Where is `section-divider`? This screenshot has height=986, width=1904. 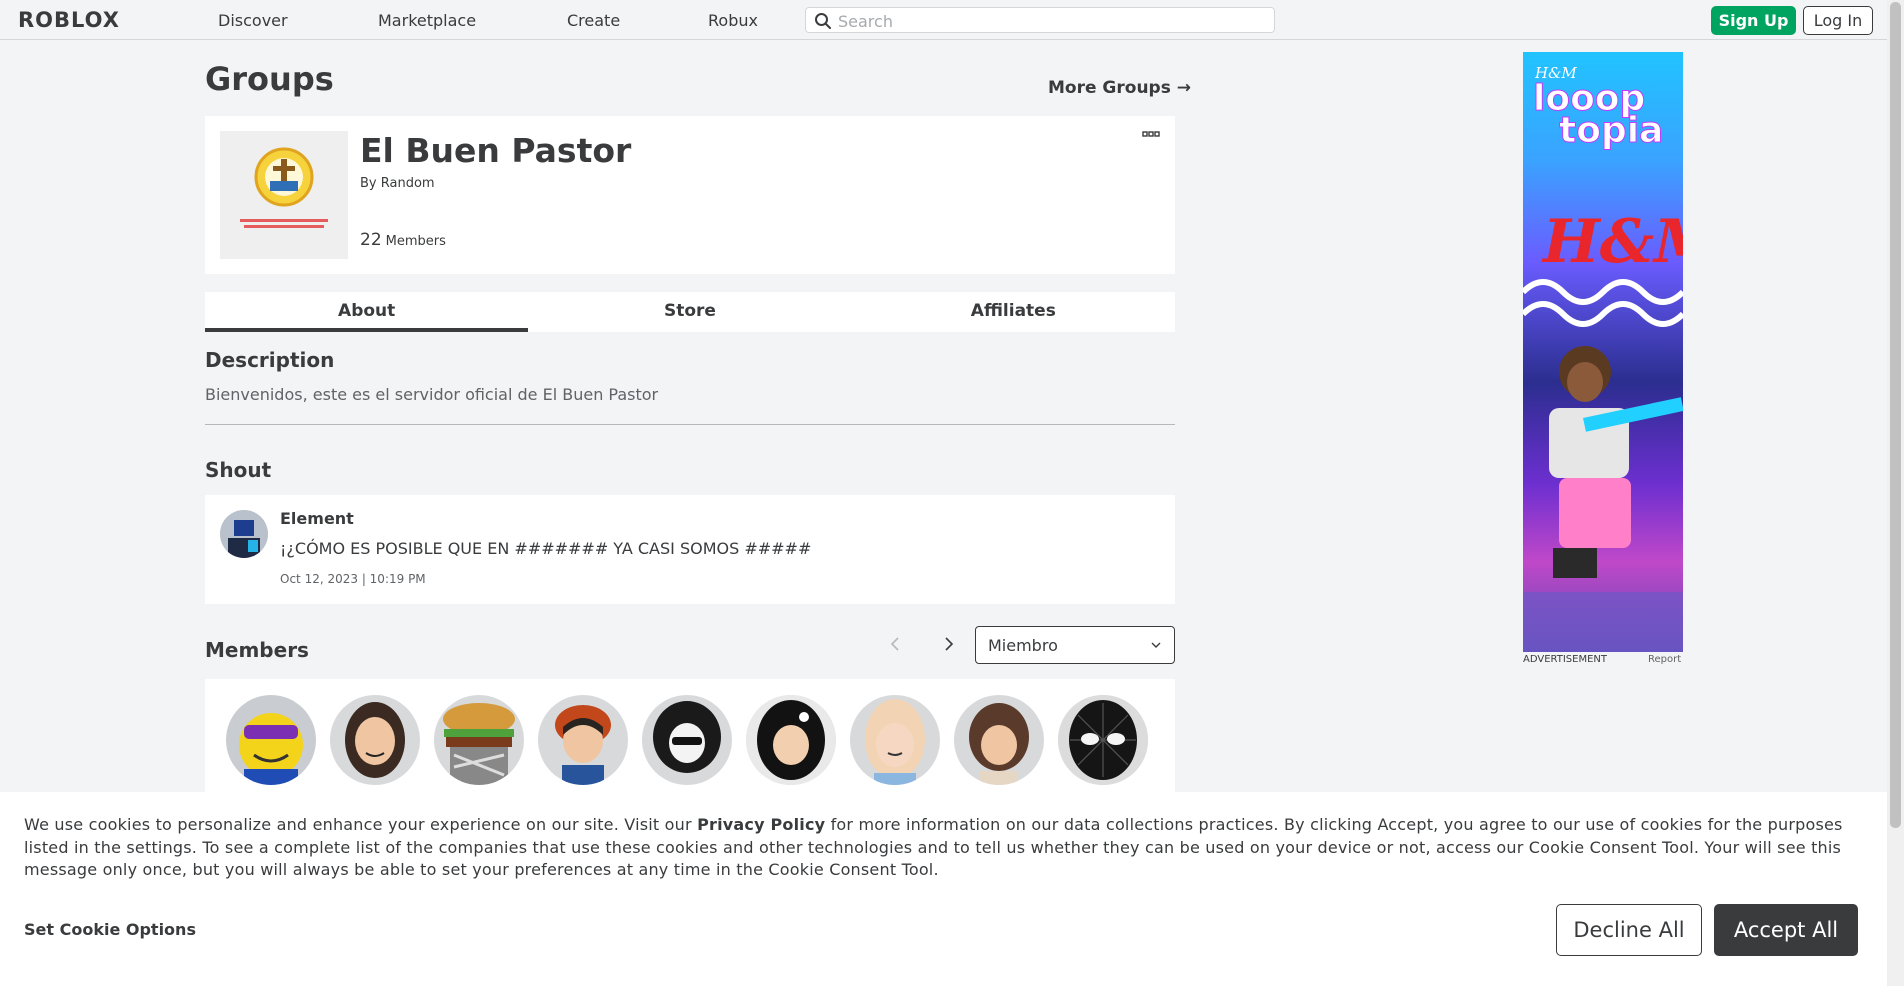
section-divider is located at coordinates (690, 424).